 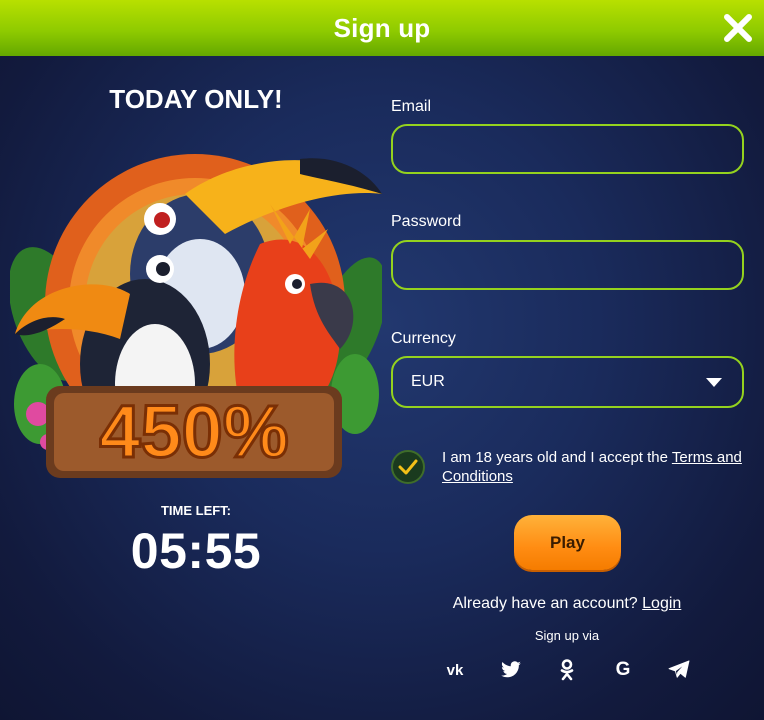 I want to click on chevron-down-icon, so click(x=714, y=382).